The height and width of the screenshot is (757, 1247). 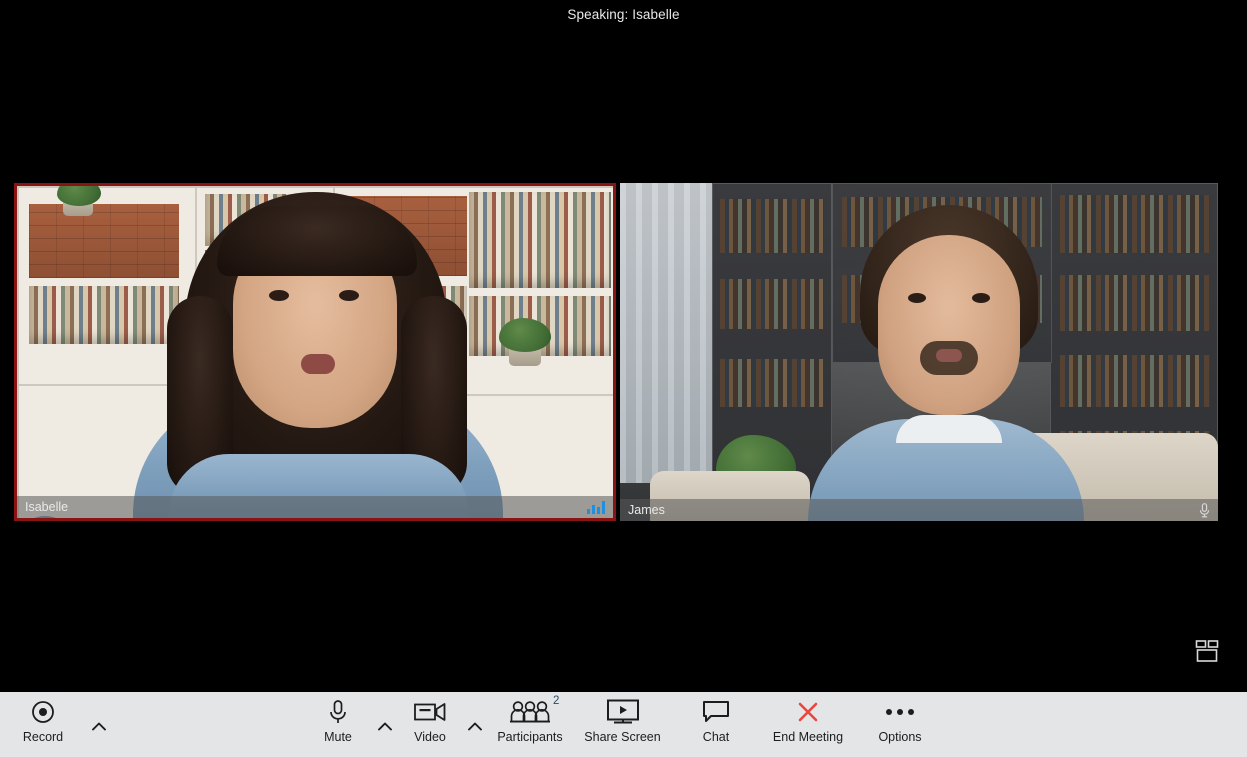 I want to click on video-camera-icon, so click(x=430, y=712).